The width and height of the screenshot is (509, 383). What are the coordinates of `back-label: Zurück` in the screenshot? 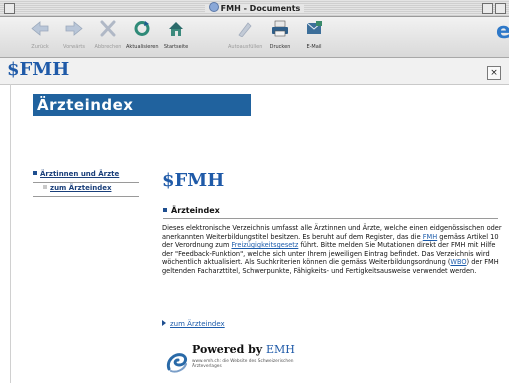 It's located at (40, 47).